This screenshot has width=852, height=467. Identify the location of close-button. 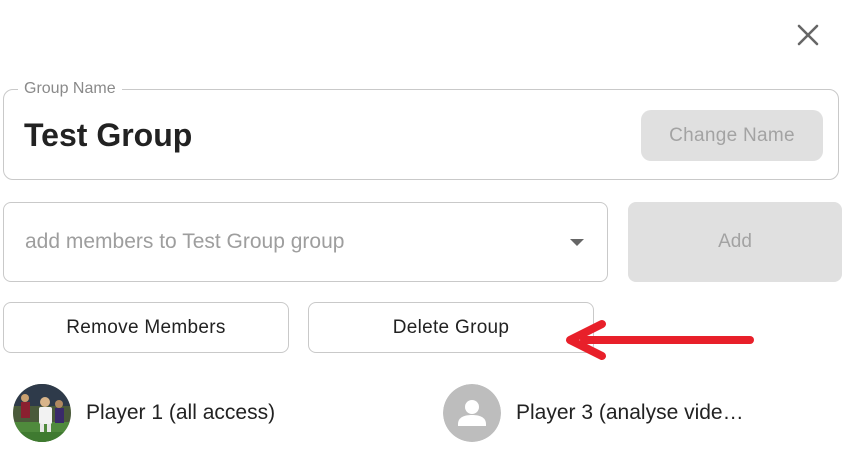
(808, 35).